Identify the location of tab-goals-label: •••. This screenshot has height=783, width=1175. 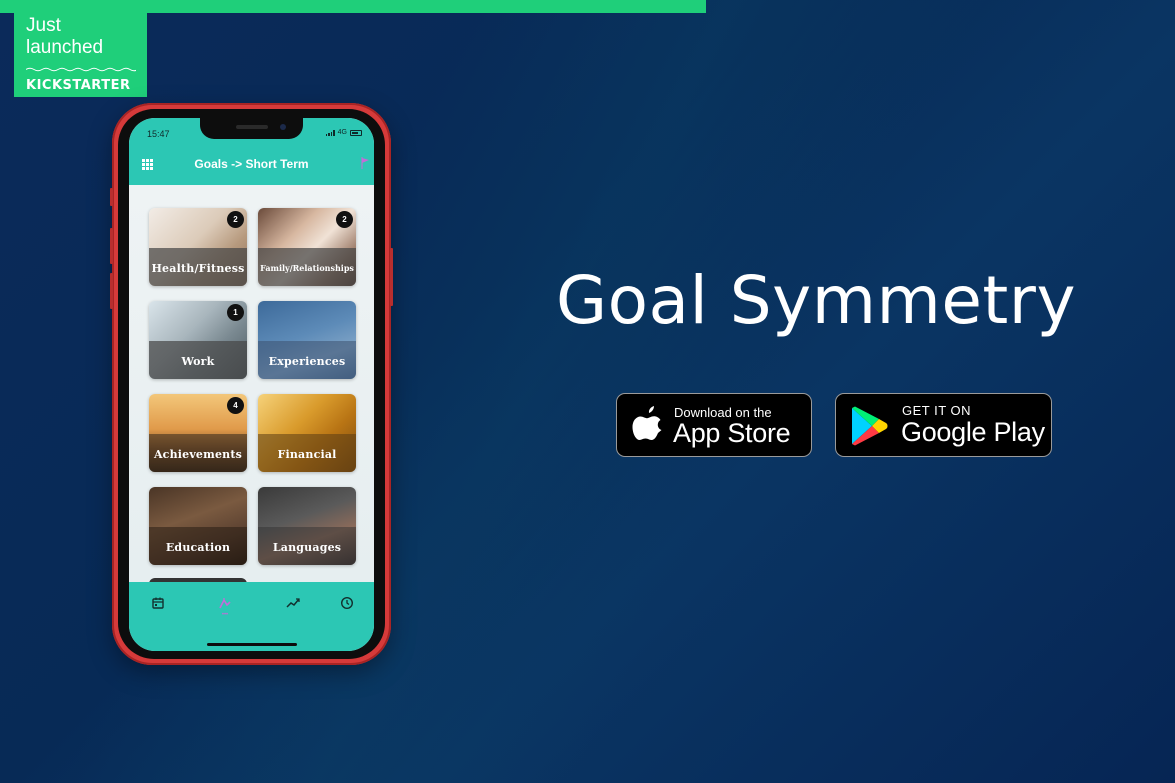
(225, 615).